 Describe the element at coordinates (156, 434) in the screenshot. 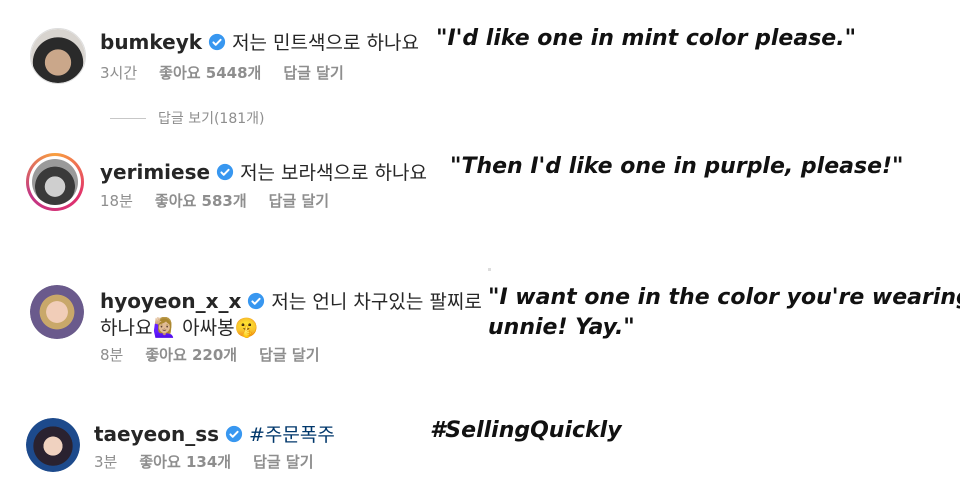

I see `username: taeyeon_ss` at that location.